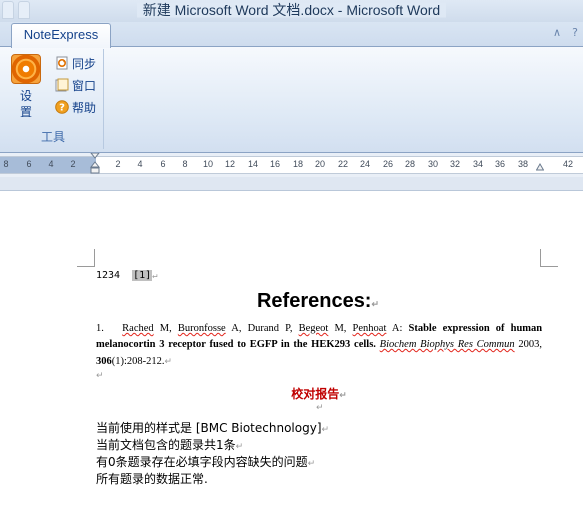  What do you see at coordinates (61, 35) in the screenshot?
I see `tab-noteexpress: NoteExpress` at bounding box center [61, 35].